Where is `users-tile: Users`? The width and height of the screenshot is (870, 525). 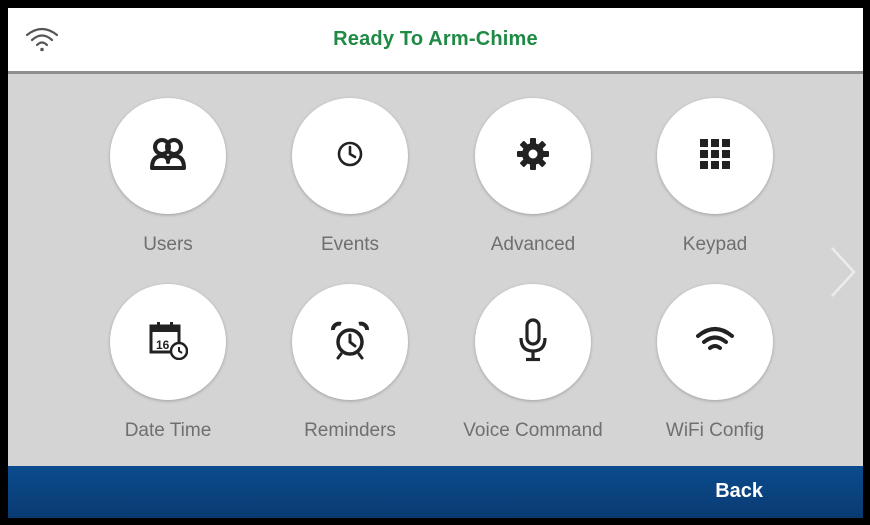 users-tile: Users is located at coordinates (168, 164).